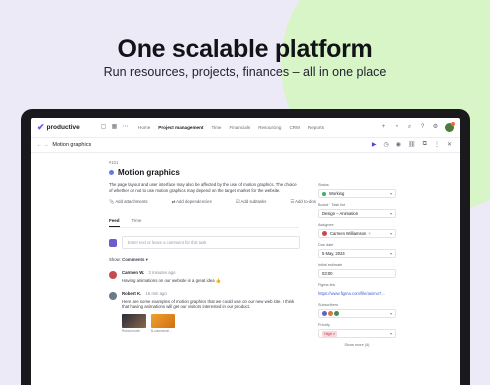  What do you see at coordinates (437, 144) in the screenshot?
I see `more-options-icon: ⋮` at bounding box center [437, 144].